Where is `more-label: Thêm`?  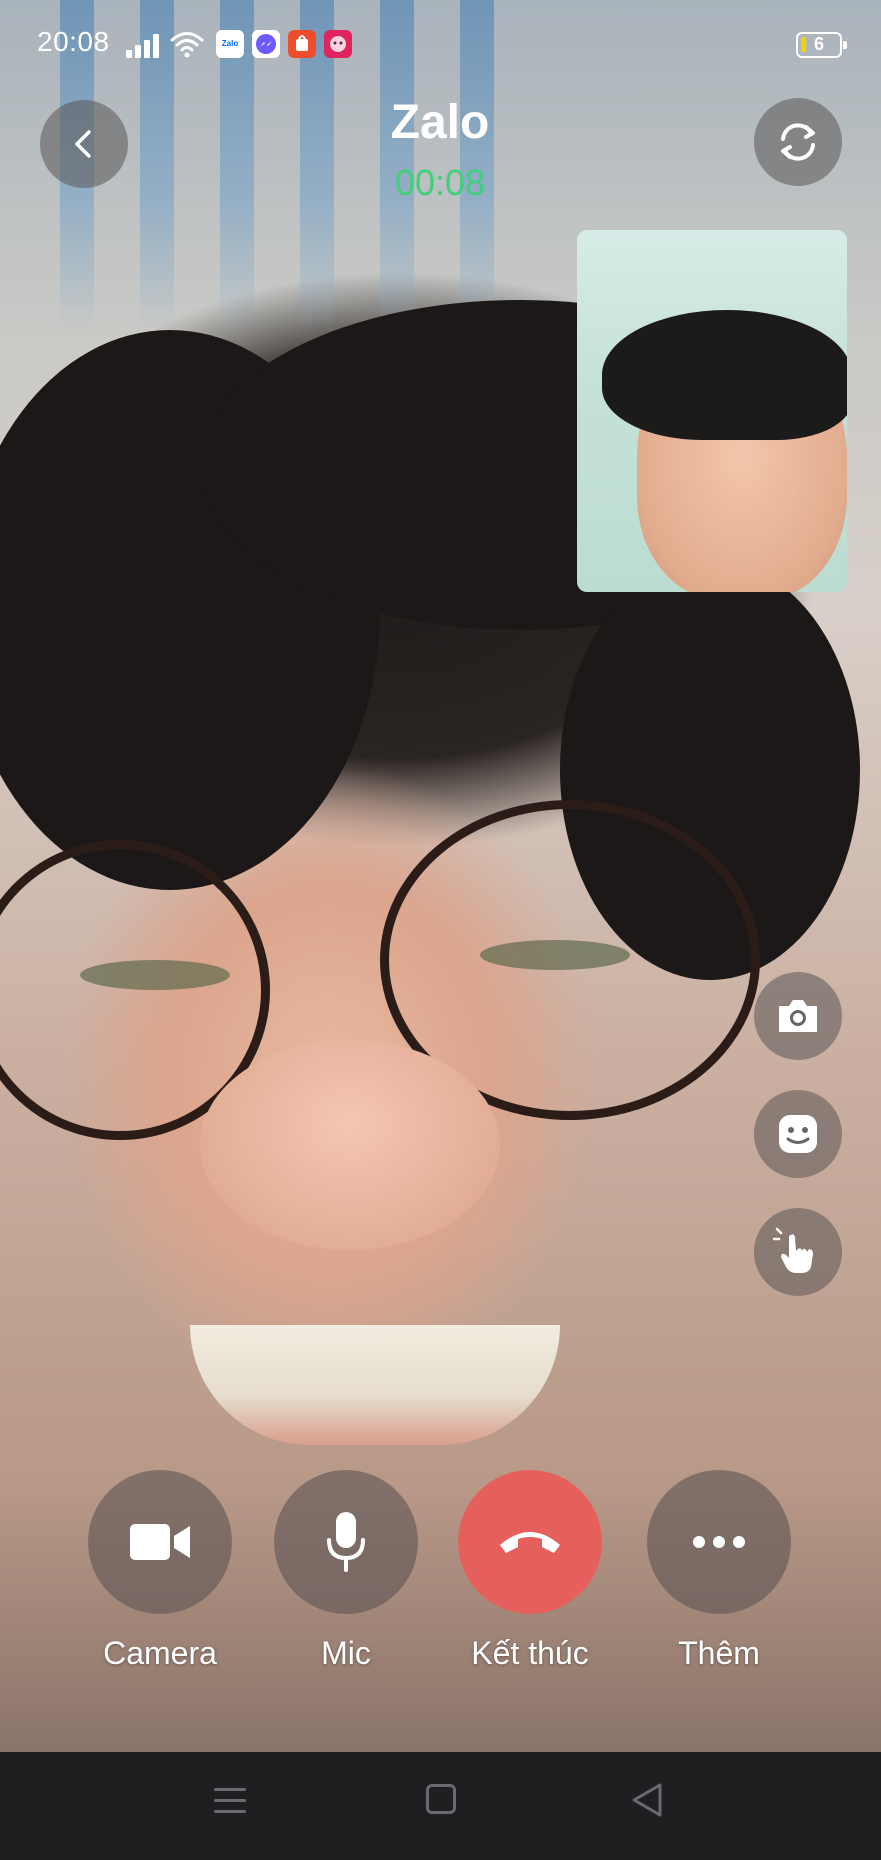 more-label: Thêm is located at coordinates (719, 1653).